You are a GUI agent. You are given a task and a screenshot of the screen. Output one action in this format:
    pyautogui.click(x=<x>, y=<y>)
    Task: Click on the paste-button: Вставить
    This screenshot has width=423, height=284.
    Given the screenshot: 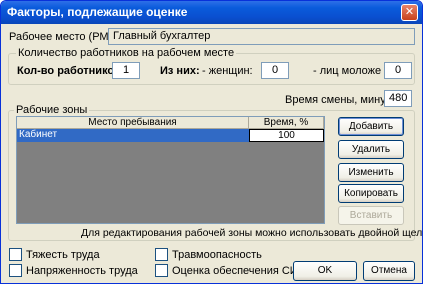 What is the action you would take?
    pyautogui.click(x=371, y=215)
    